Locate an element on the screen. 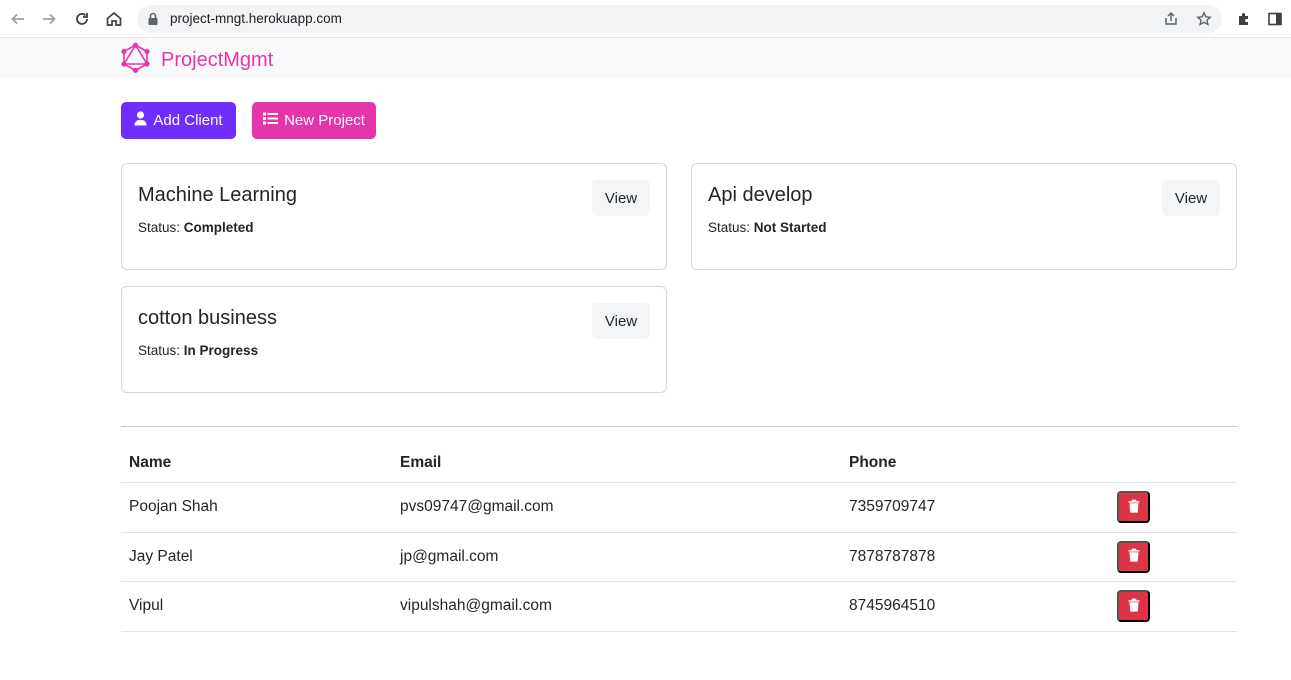 This screenshot has height=680, width=1291. client-name: Vipul is located at coordinates (146, 606).